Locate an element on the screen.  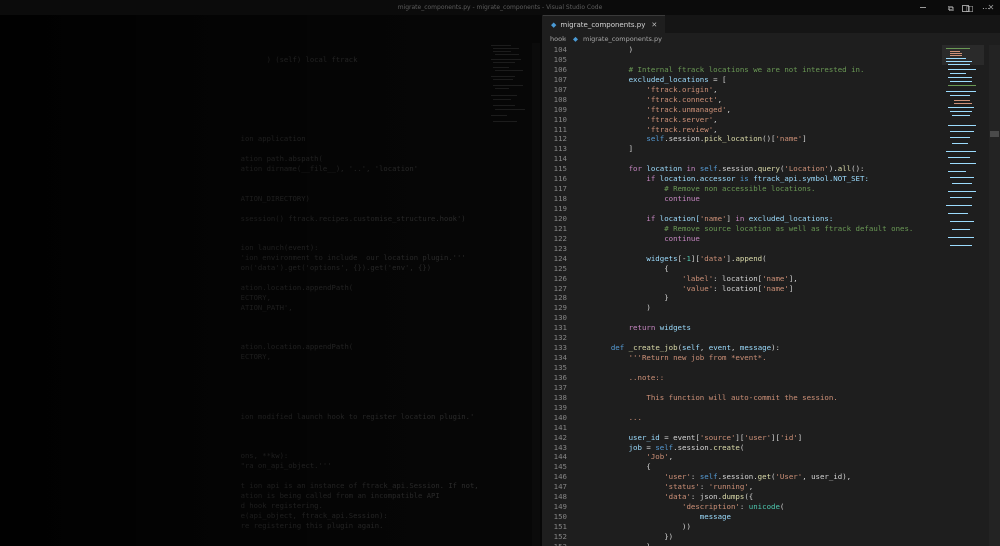
code-line: 119 is located at coordinates (743, 209).